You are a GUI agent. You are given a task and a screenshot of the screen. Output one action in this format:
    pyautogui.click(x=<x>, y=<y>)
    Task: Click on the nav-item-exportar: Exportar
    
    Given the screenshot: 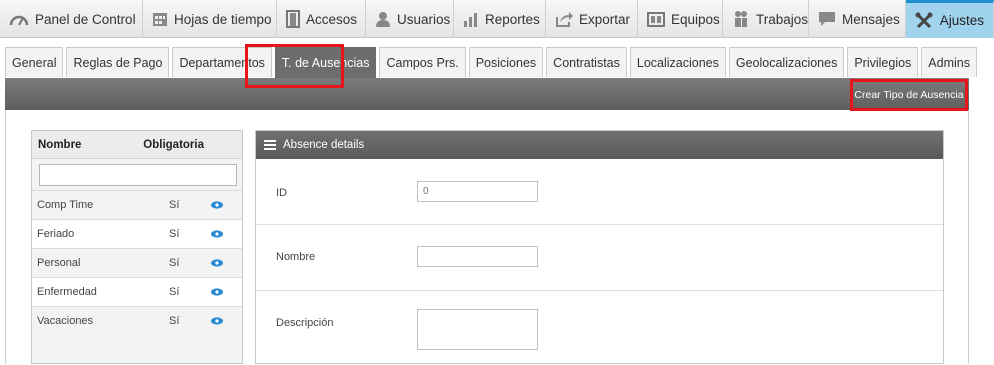 What is the action you would take?
    pyautogui.click(x=592, y=19)
    